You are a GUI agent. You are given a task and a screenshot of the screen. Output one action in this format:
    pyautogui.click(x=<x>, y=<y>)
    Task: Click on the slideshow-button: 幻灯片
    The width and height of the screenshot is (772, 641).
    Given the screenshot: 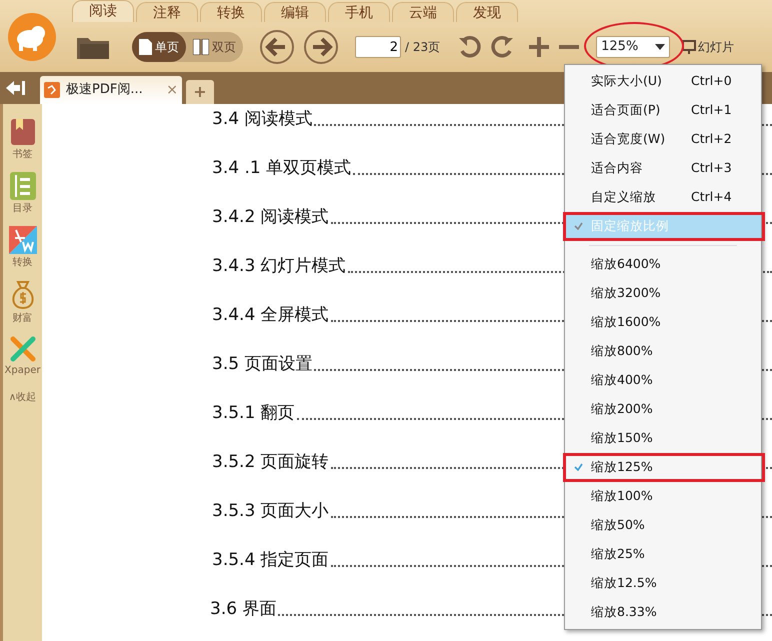 What is the action you would take?
    pyautogui.click(x=708, y=47)
    